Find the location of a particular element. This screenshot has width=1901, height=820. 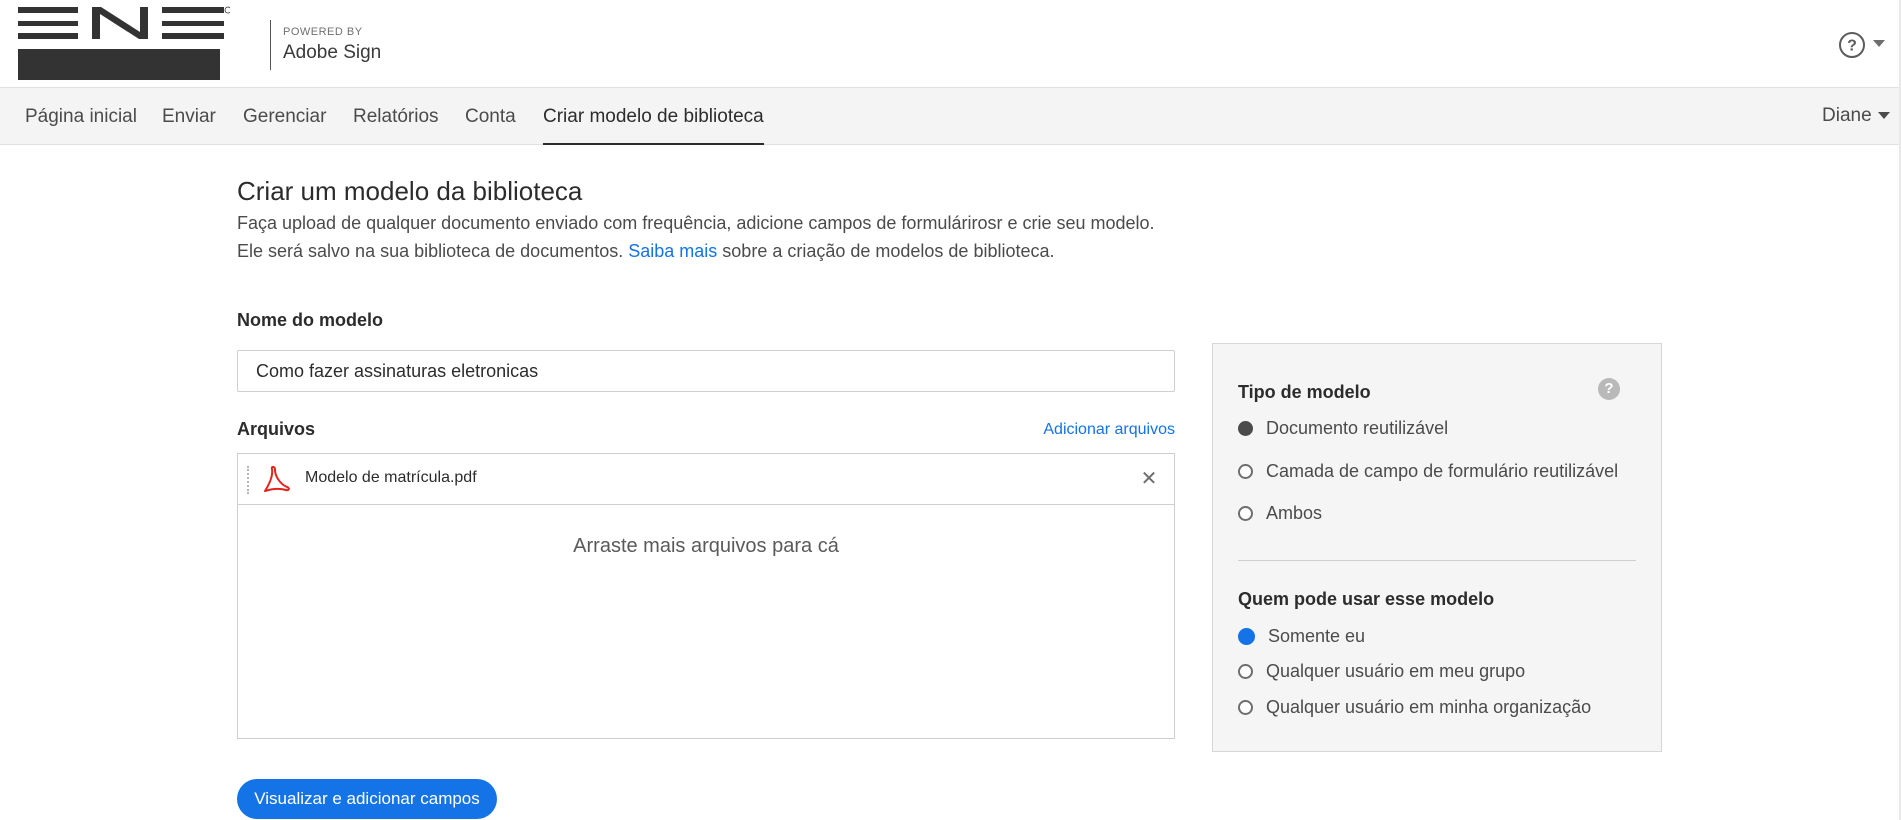

user-name: Diane is located at coordinates (1847, 115).